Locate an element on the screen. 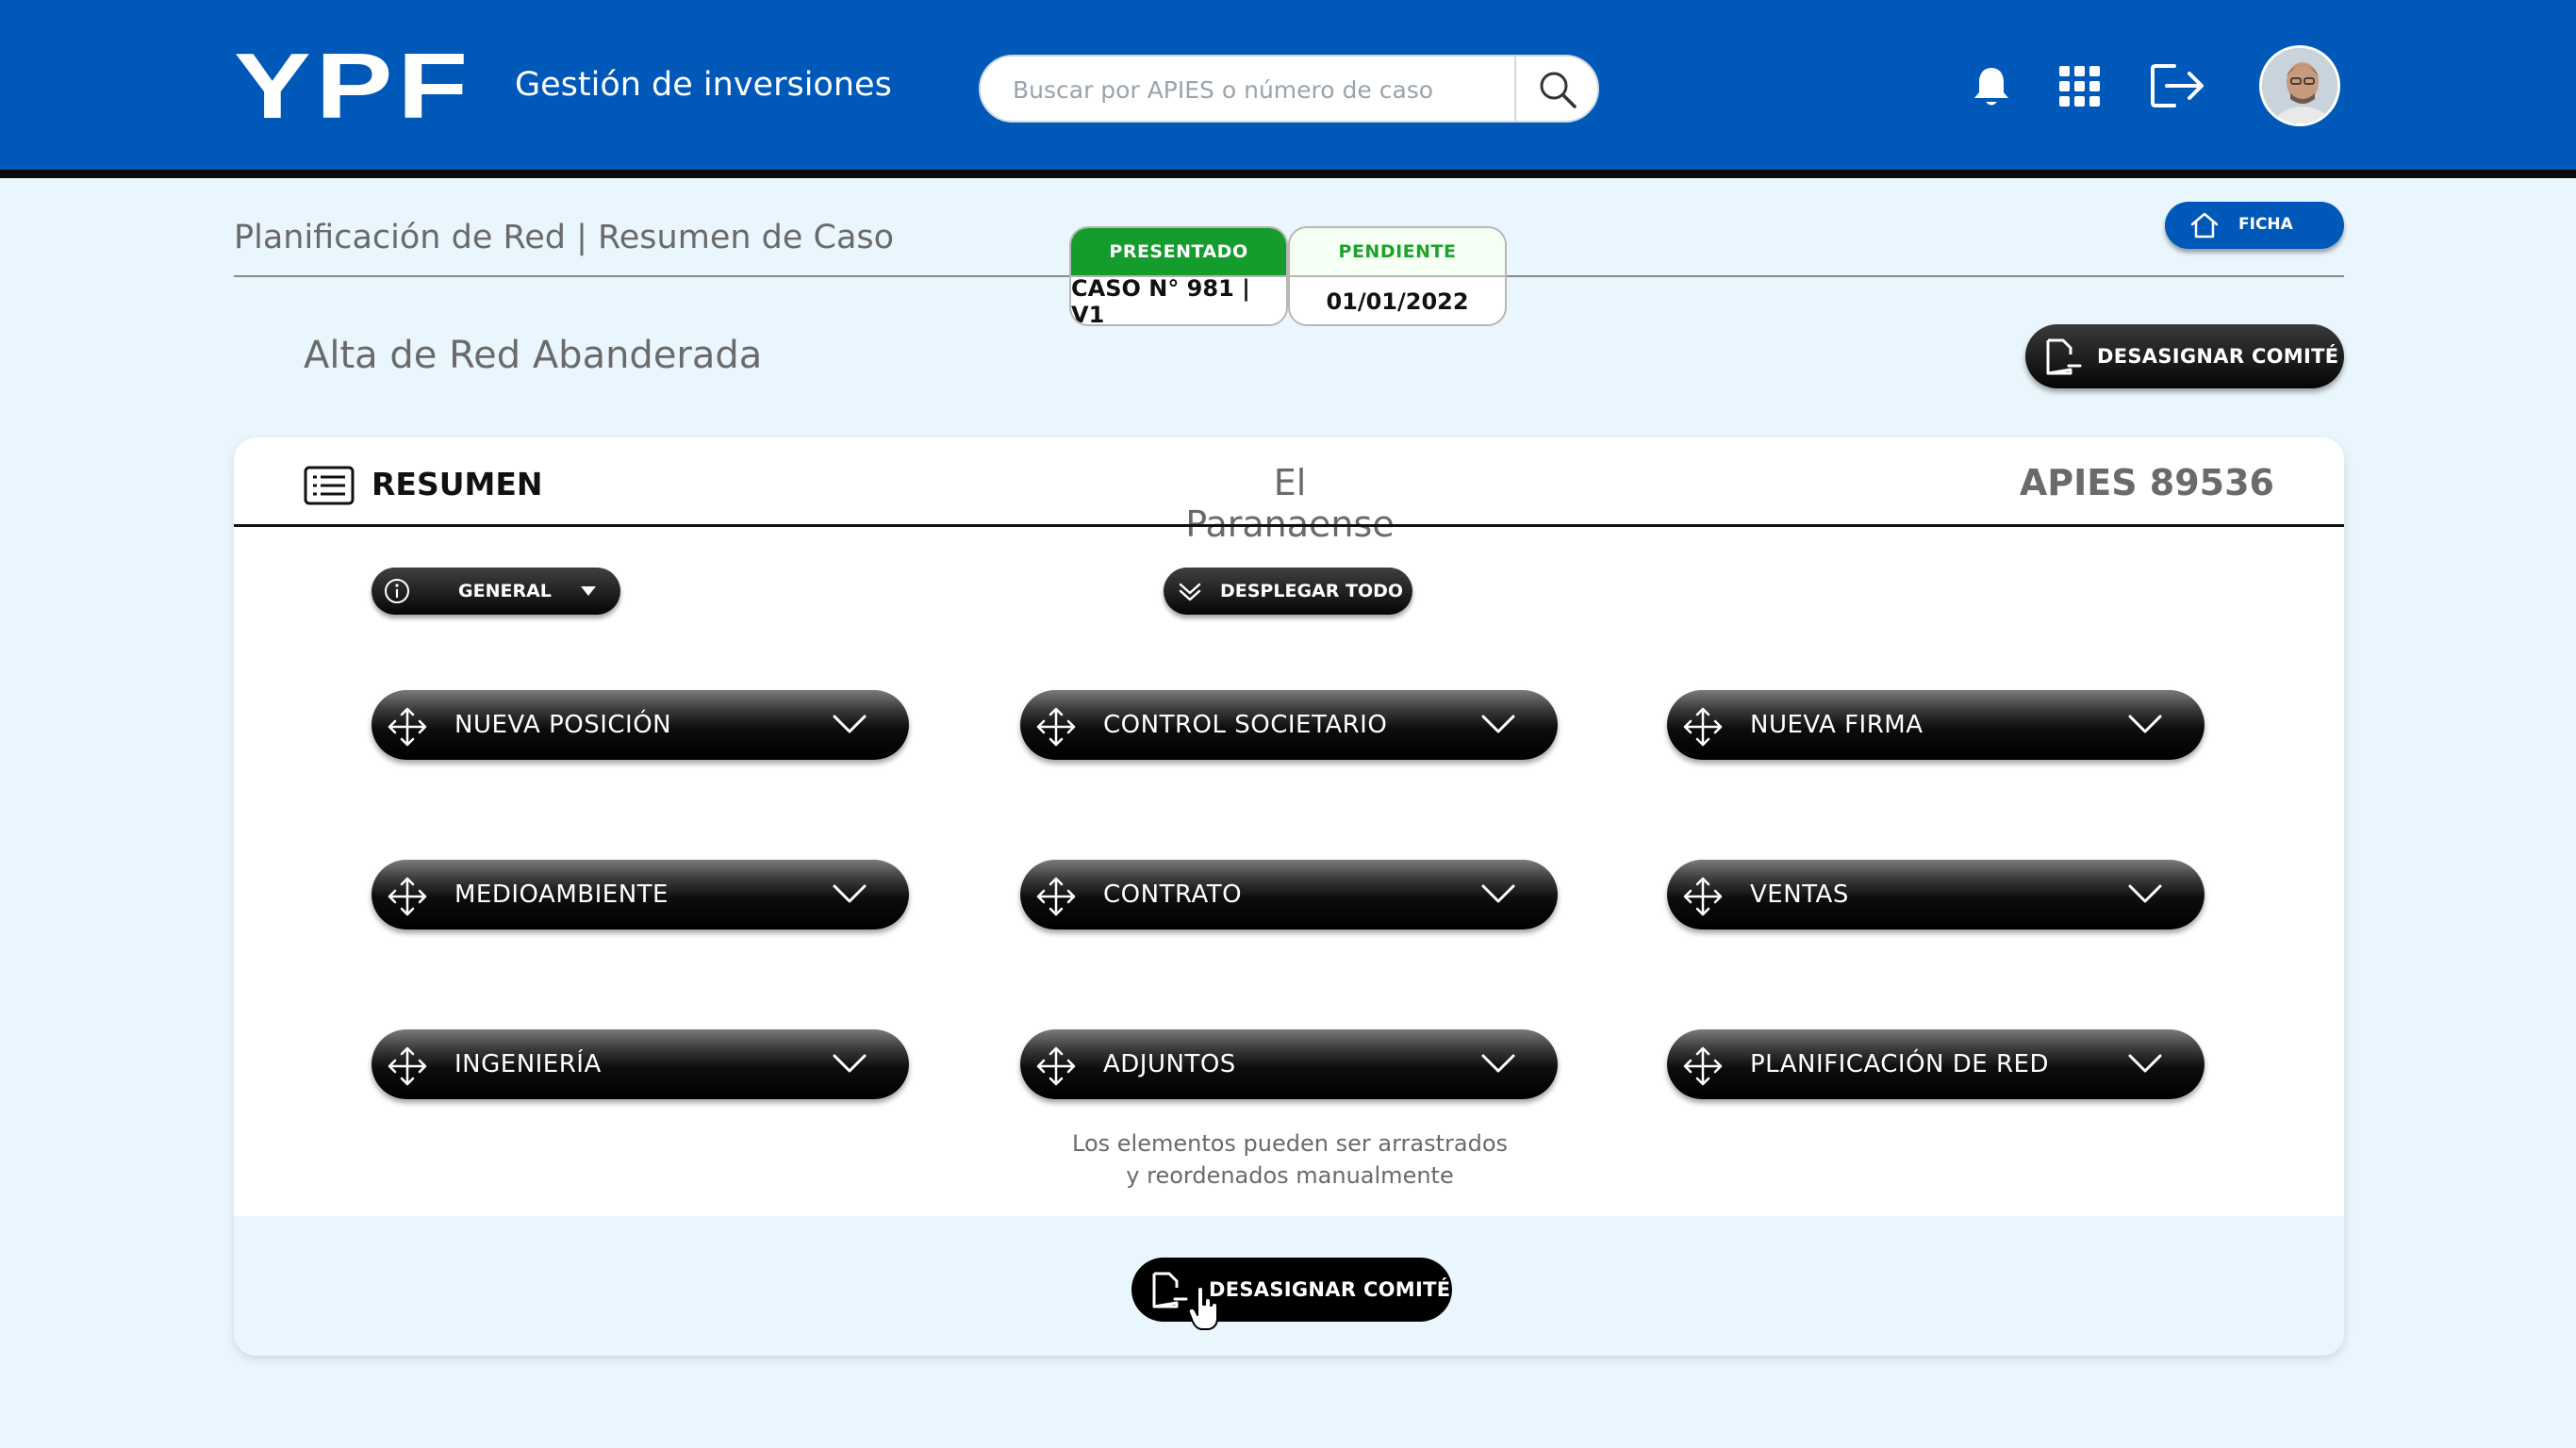 This screenshot has width=2576, height=1448. search-divider is located at coordinates (1515, 89).